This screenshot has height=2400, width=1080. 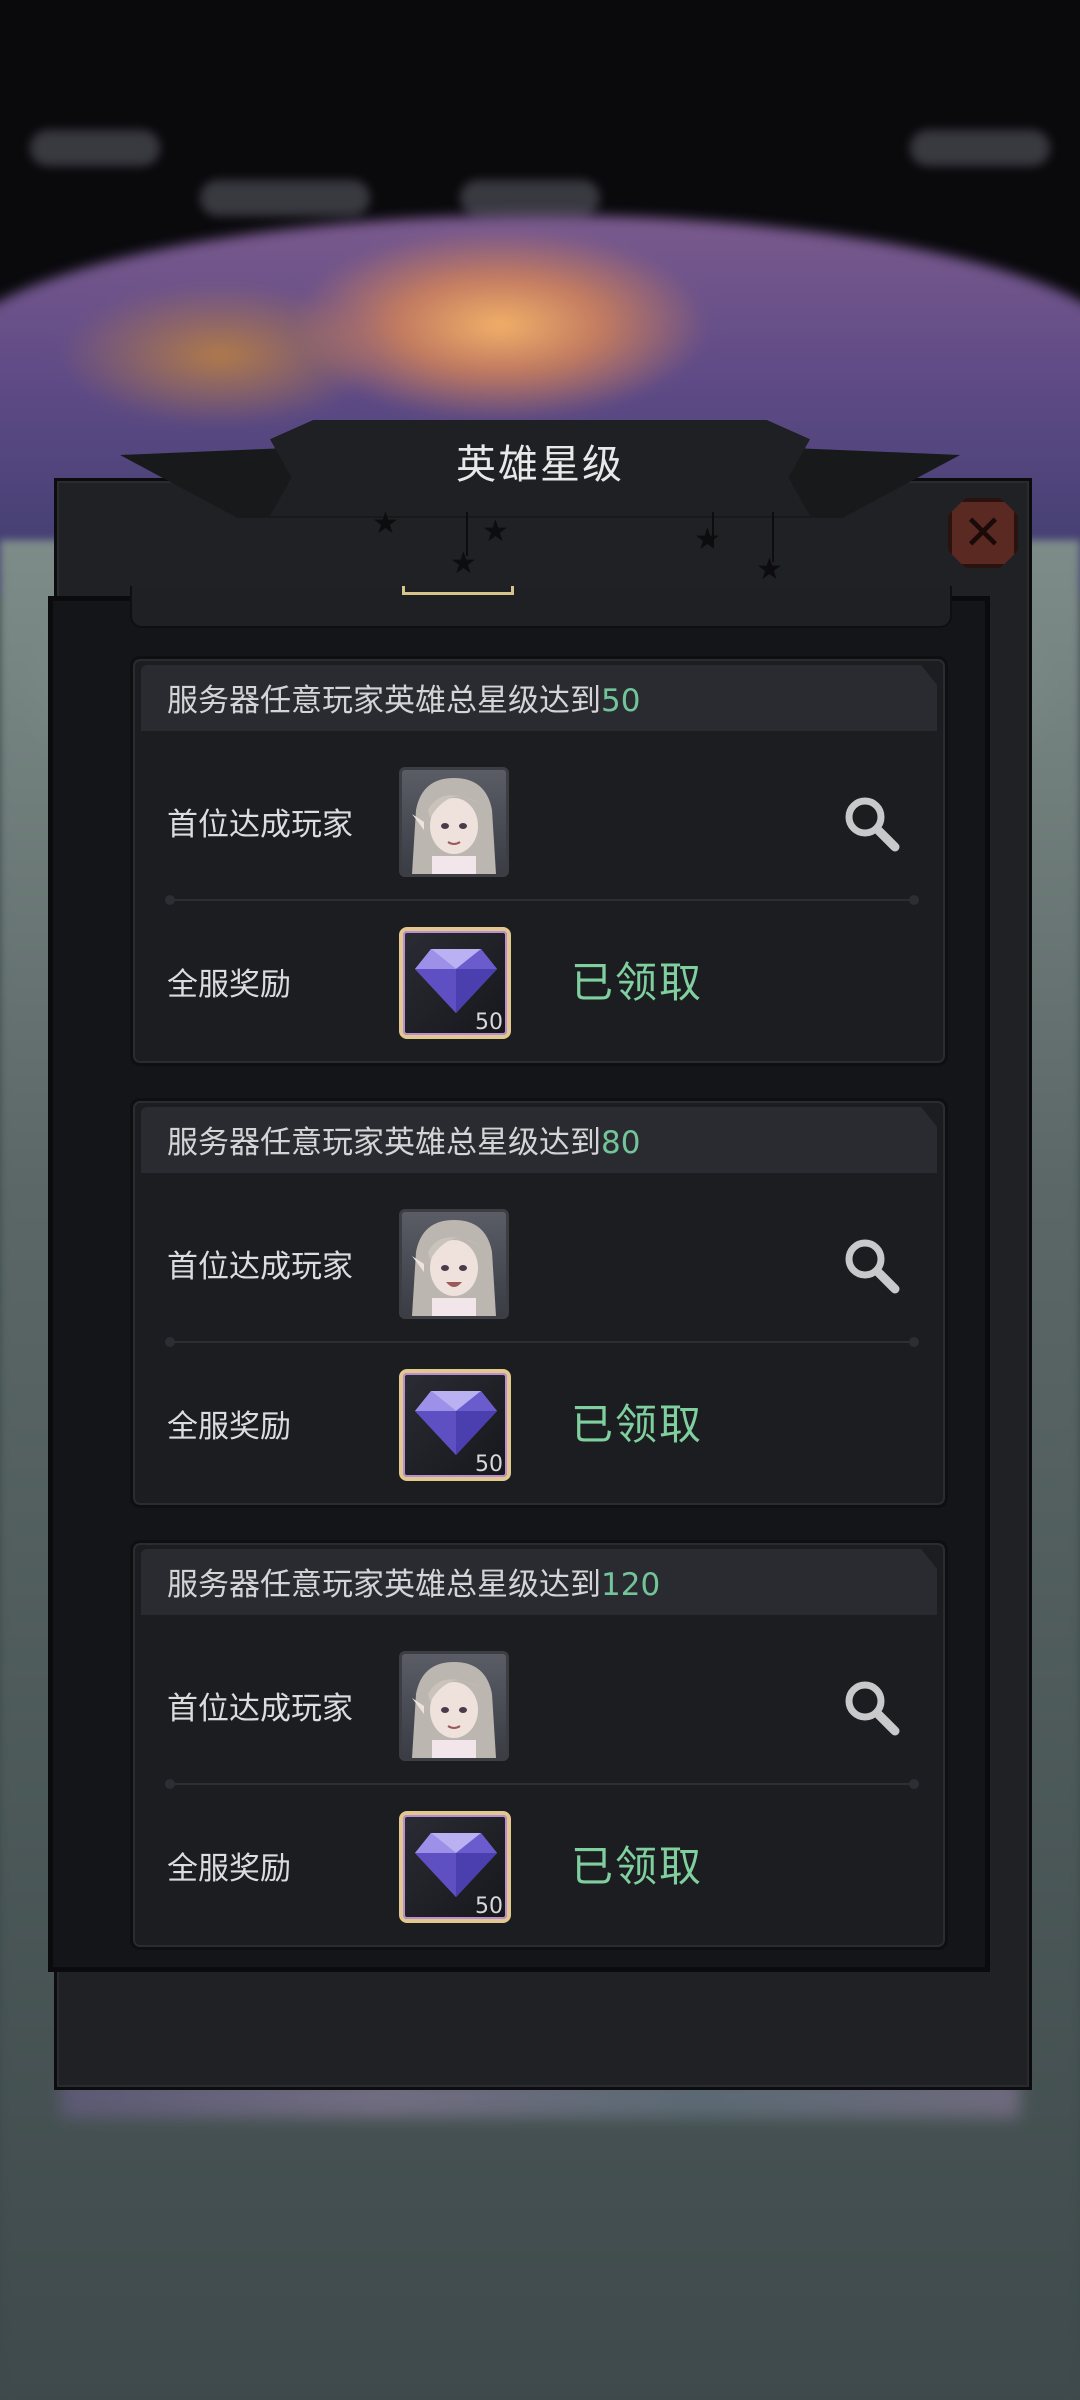 What do you see at coordinates (621, 701) in the screenshot?
I see `milestone-target: 50` at bounding box center [621, 701].